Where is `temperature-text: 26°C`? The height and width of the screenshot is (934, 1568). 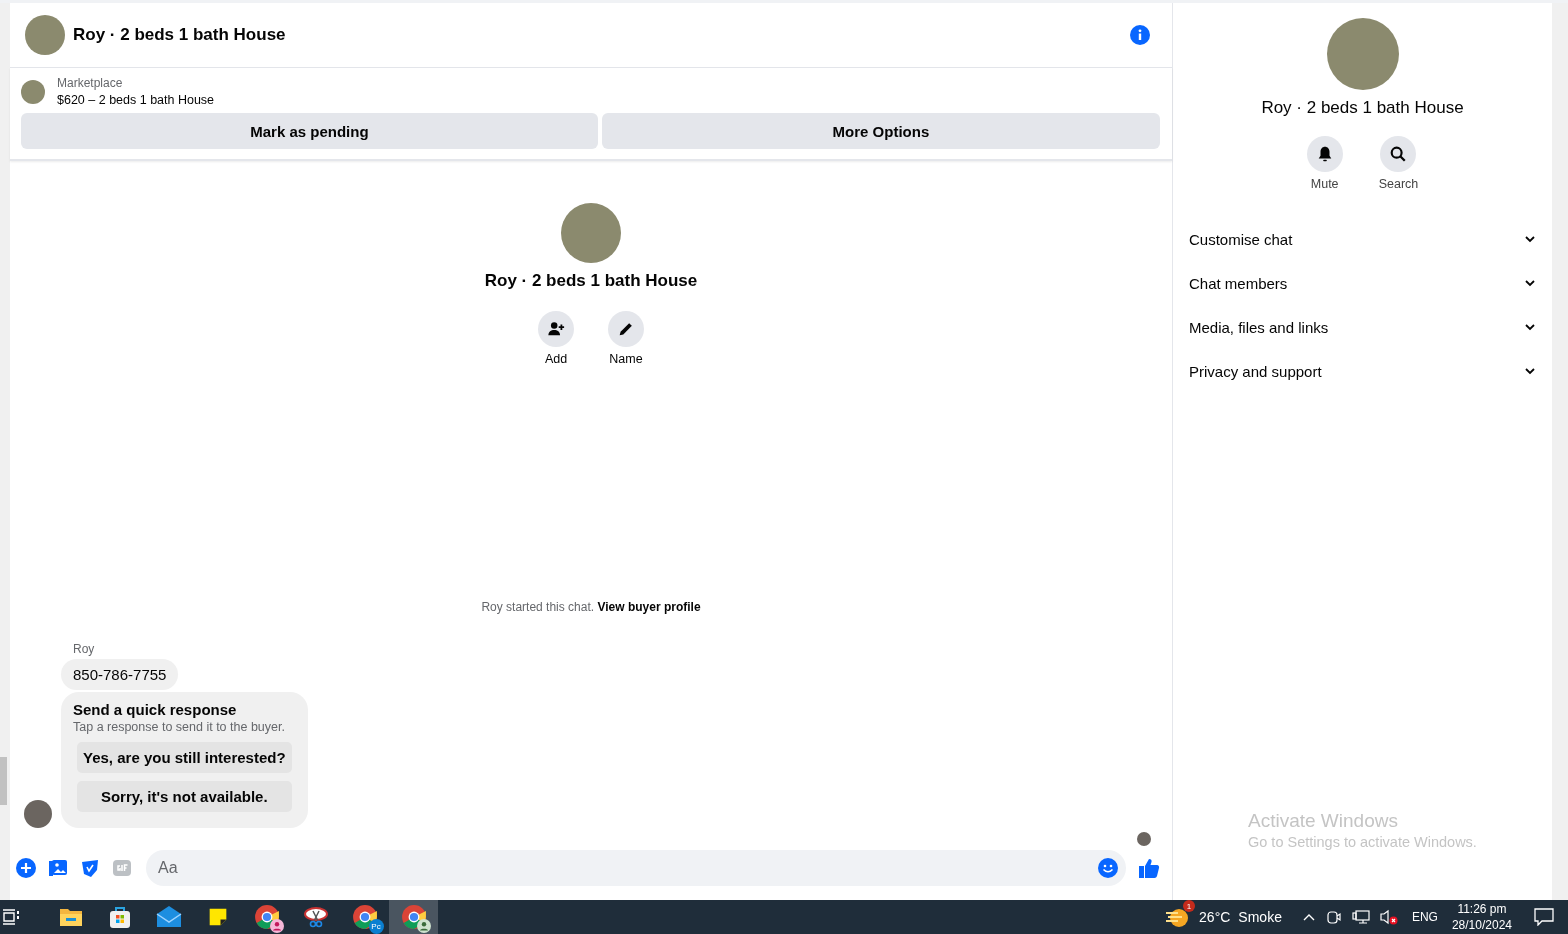 temperature-text: 26°C is located at coordinates (1215, 917).